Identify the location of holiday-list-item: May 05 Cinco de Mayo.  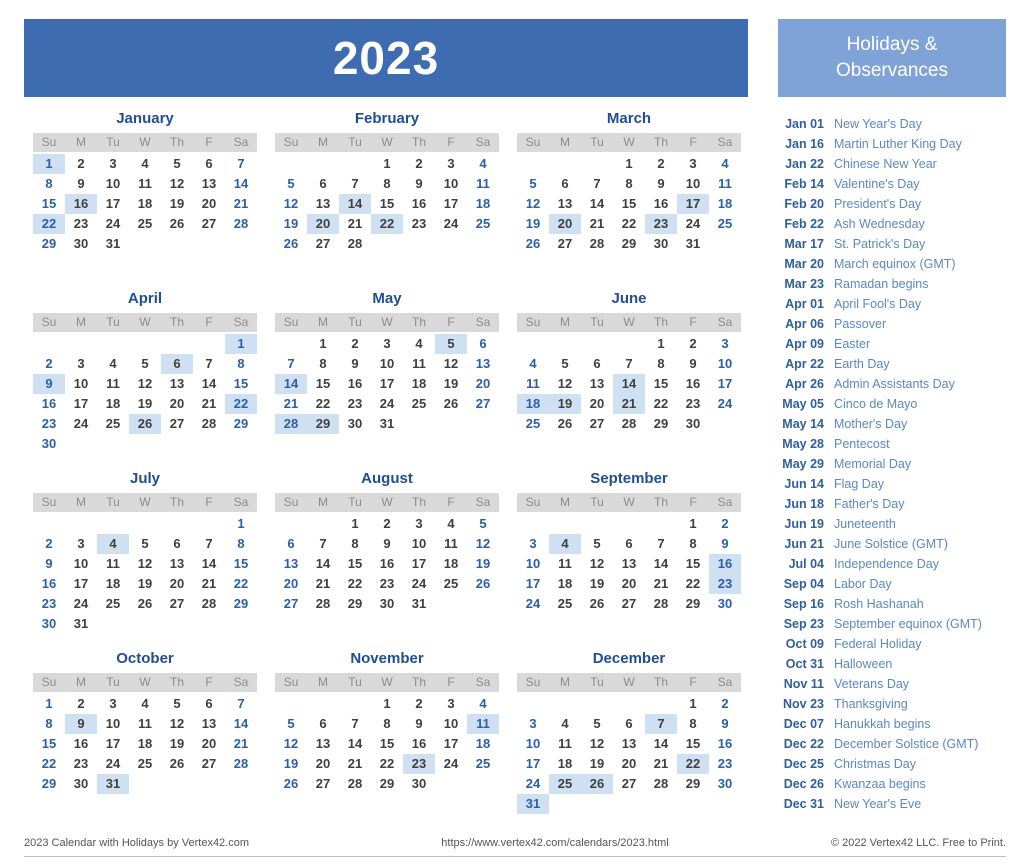
(896, 404).